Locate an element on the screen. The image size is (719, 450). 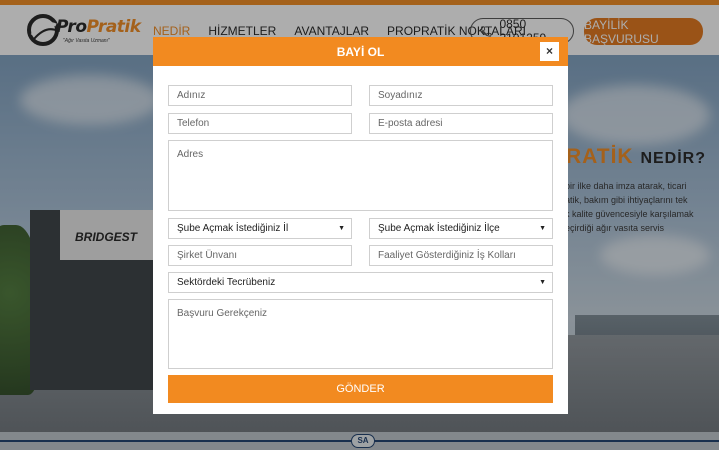
close-button: × is located at coordinates (549, 51).